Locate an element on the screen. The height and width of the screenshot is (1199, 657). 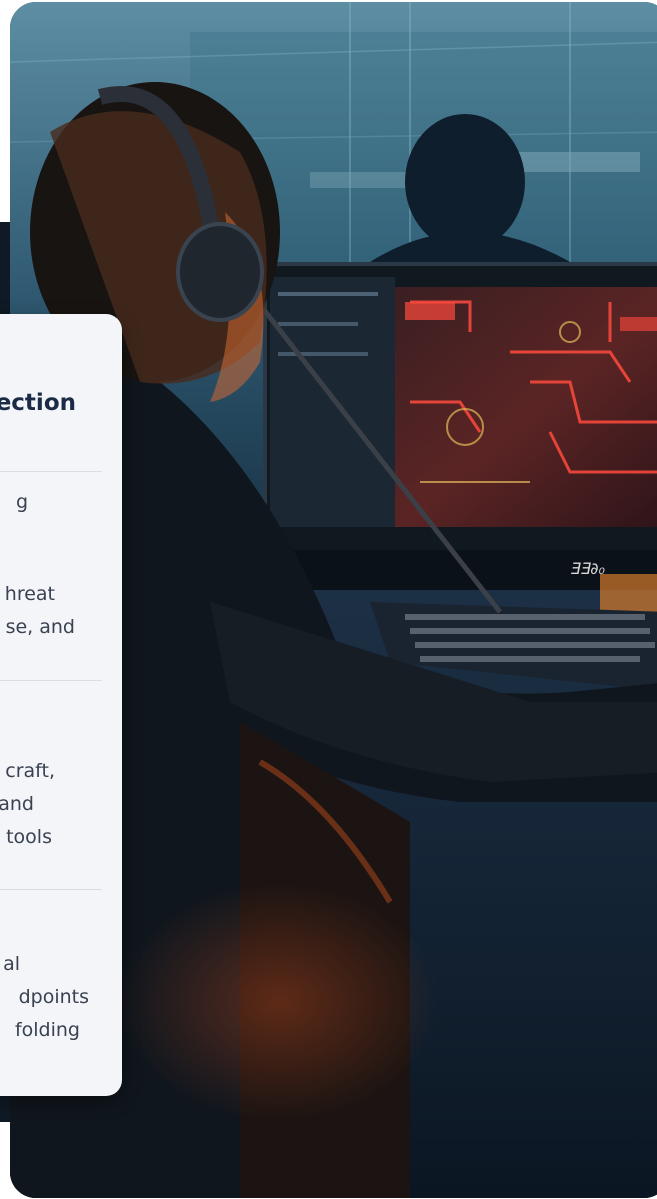
section-2-line-1: craft, is located at coordinates (30, 771).